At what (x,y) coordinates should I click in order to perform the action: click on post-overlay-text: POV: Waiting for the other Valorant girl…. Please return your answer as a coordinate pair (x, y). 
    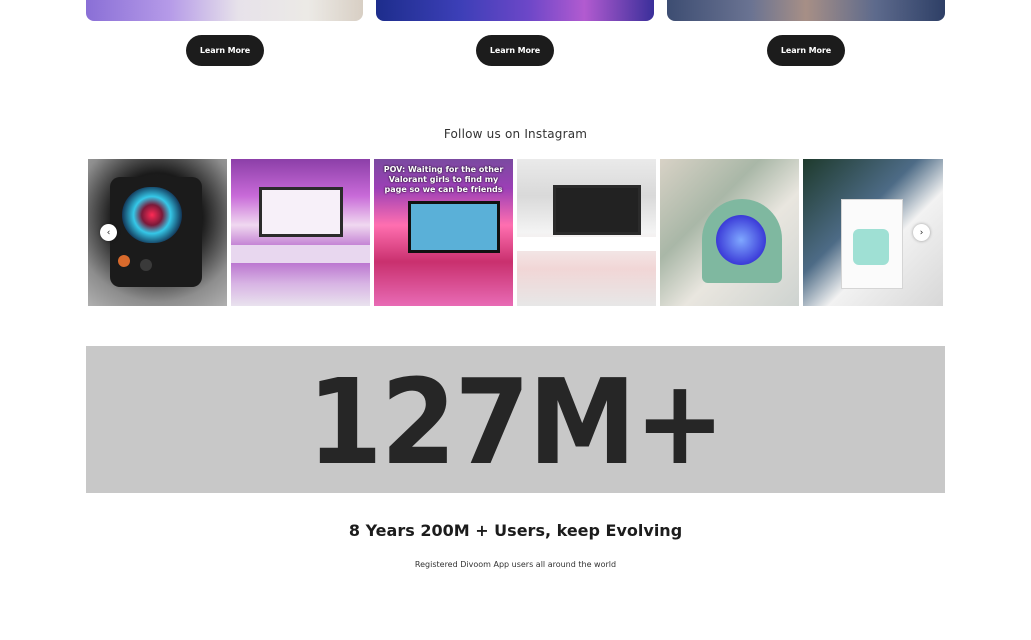
    Looking at the image, I should click on (443, 179).